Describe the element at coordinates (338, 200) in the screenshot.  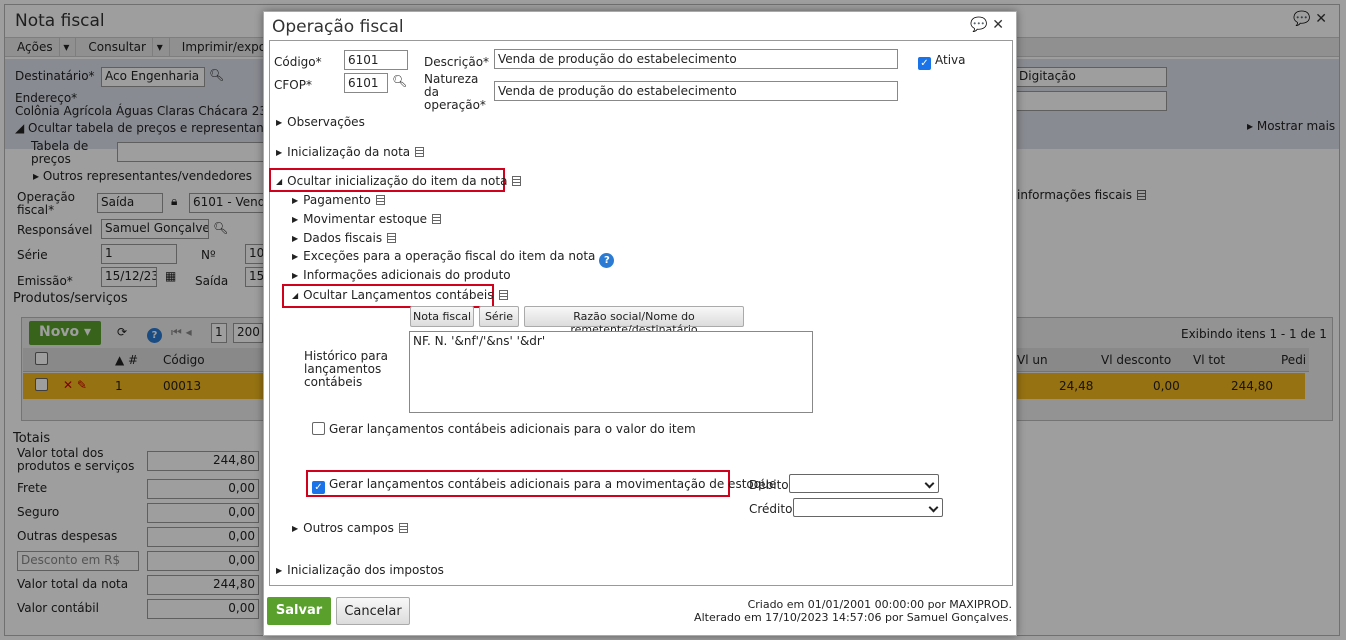
I see `pagamento-toggle: ▶ Pagamento` at that location.